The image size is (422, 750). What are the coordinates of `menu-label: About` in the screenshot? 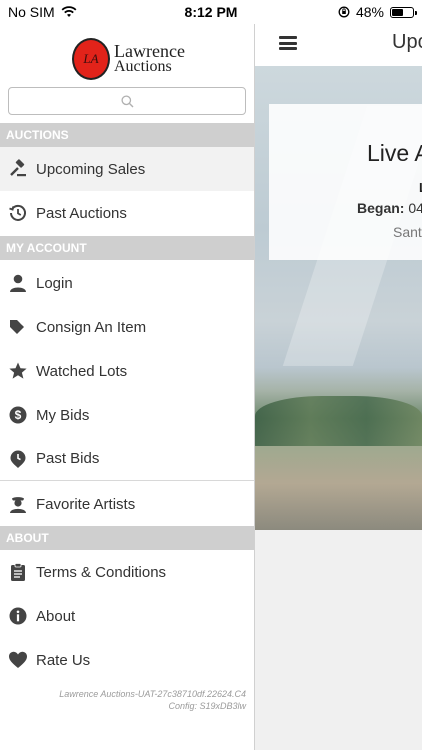 It's located at (56, 616).